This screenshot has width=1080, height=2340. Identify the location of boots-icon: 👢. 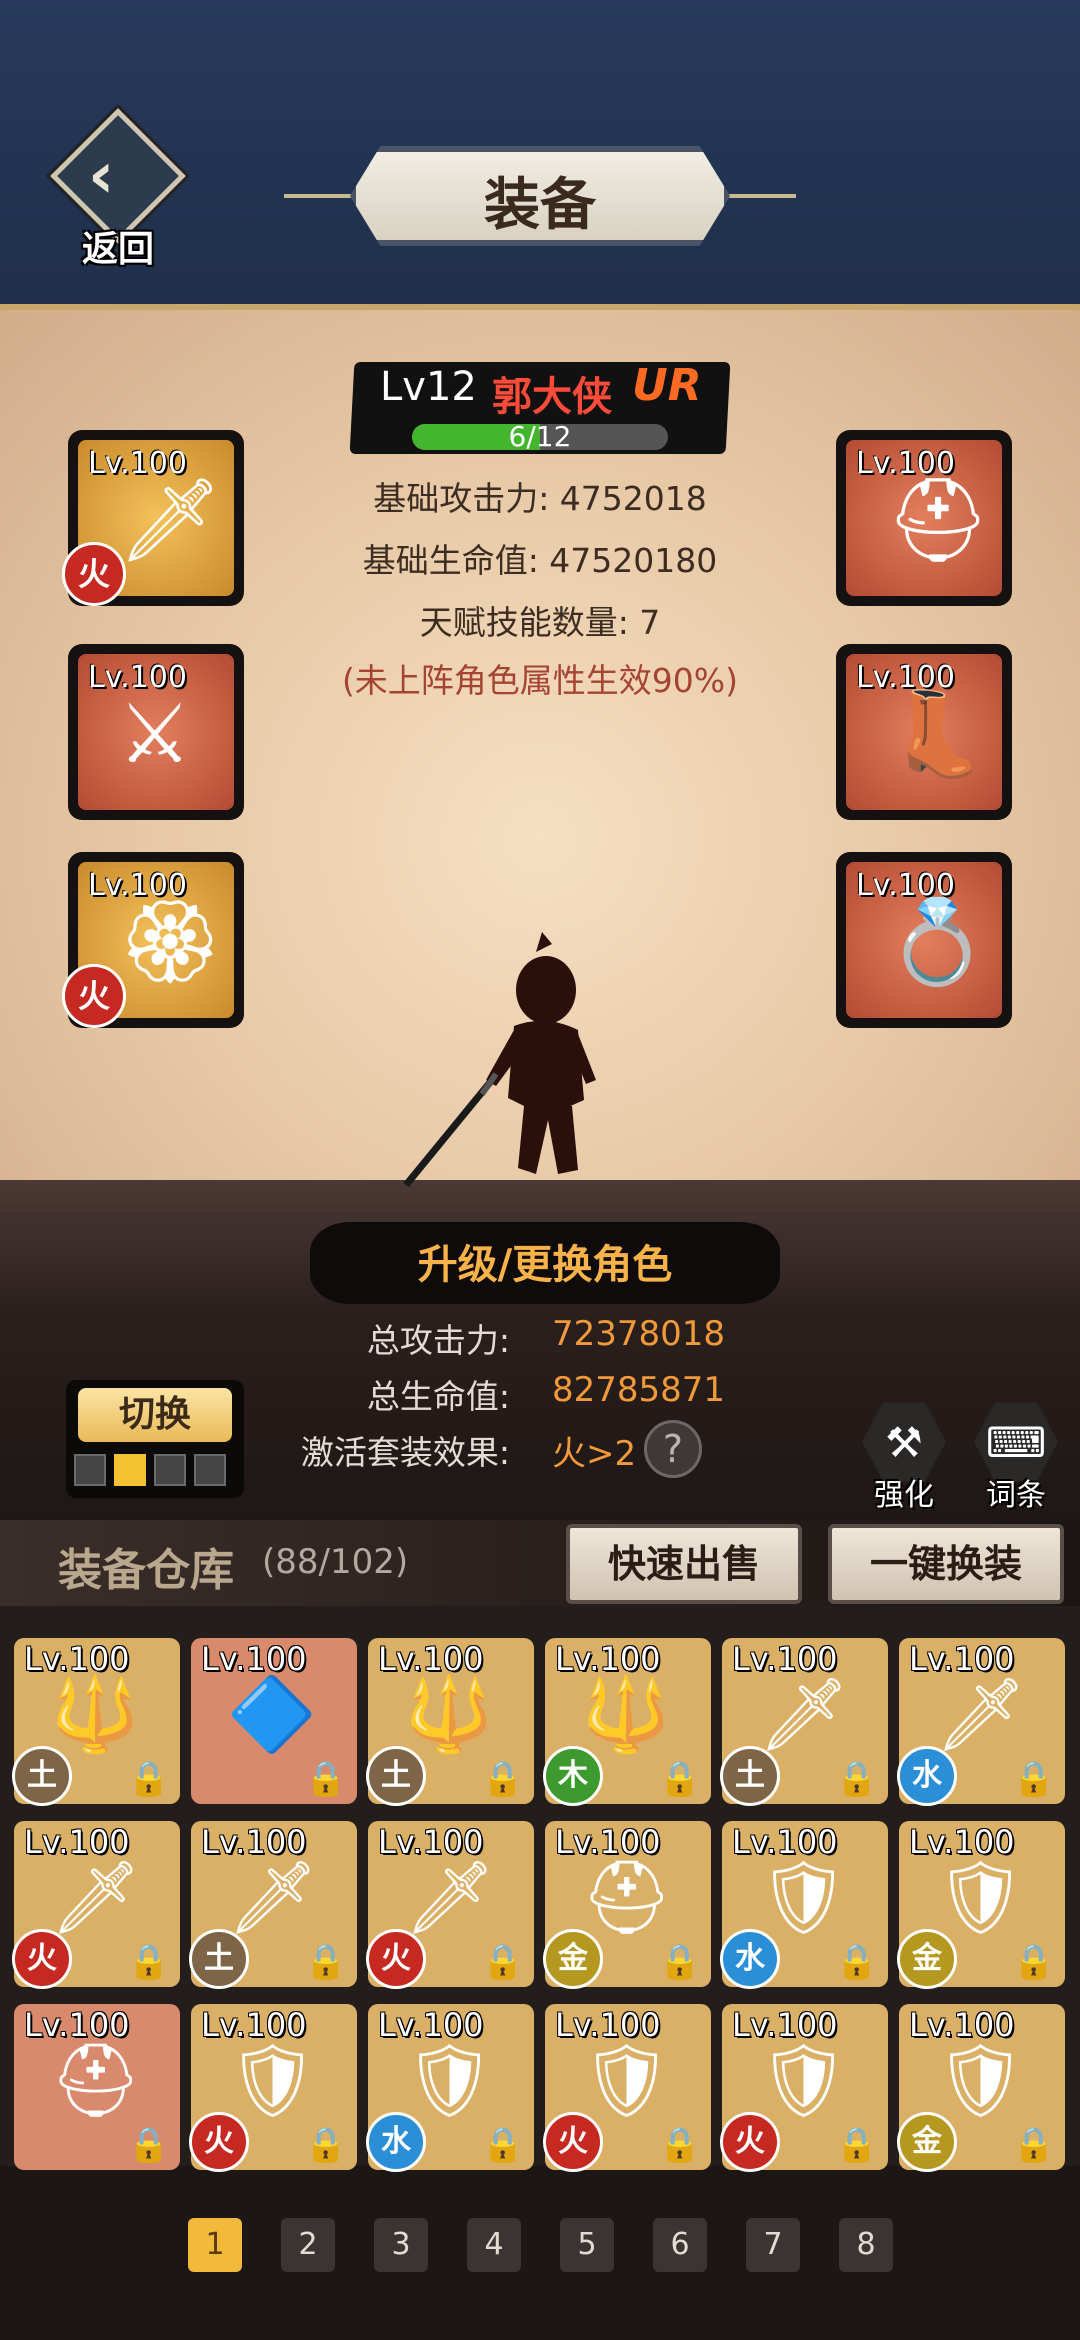
(937, 734).